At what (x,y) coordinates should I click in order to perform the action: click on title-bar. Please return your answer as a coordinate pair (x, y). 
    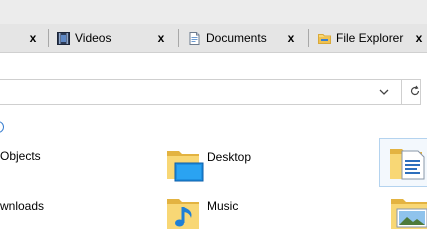
    Looking at the image, I should click on (213, 12).